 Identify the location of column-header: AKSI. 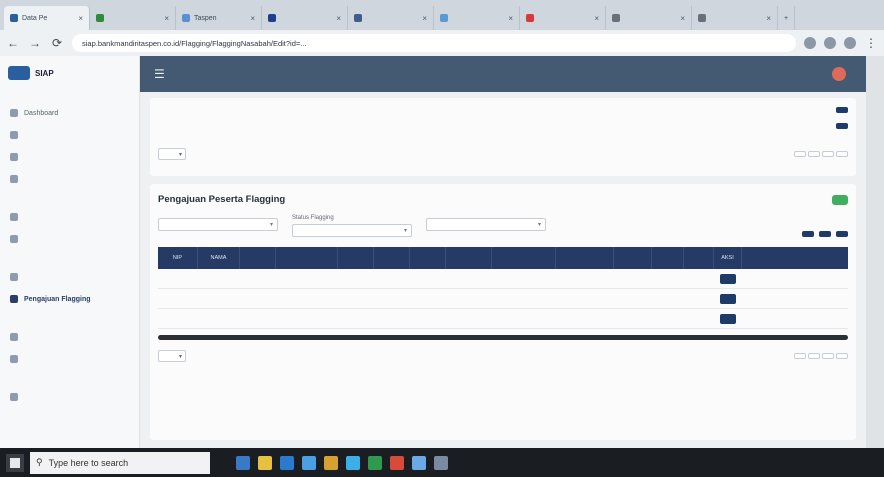
(728, 258).